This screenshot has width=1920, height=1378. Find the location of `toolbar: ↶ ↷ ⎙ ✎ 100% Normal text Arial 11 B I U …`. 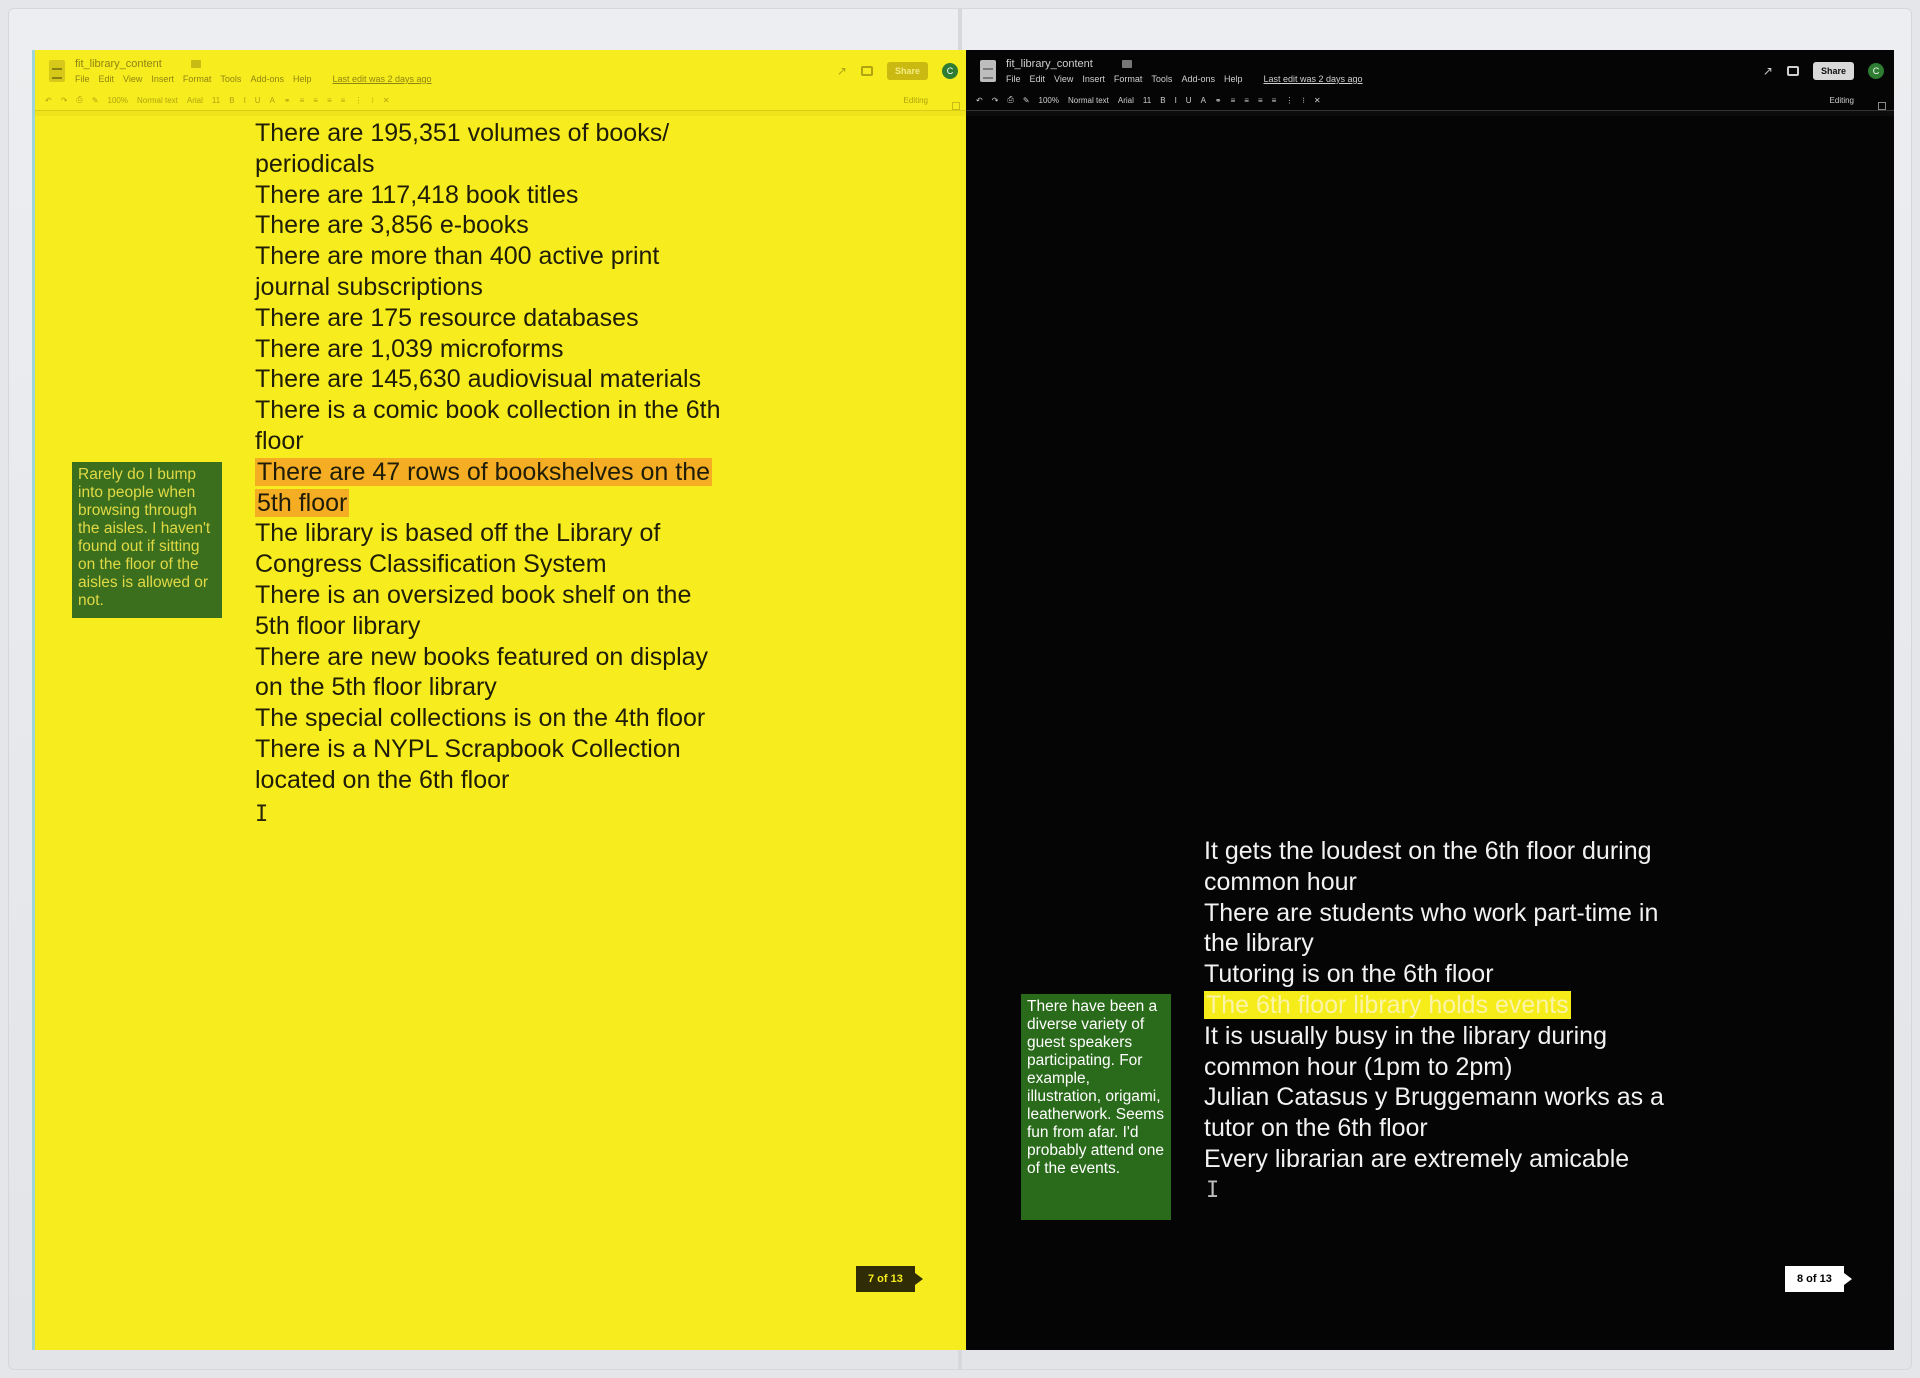

toolbar: ↶ ↷ ⎙ ✎ 100% Normal text Arial 11 B I U … is located at coordinates (1415, 100).